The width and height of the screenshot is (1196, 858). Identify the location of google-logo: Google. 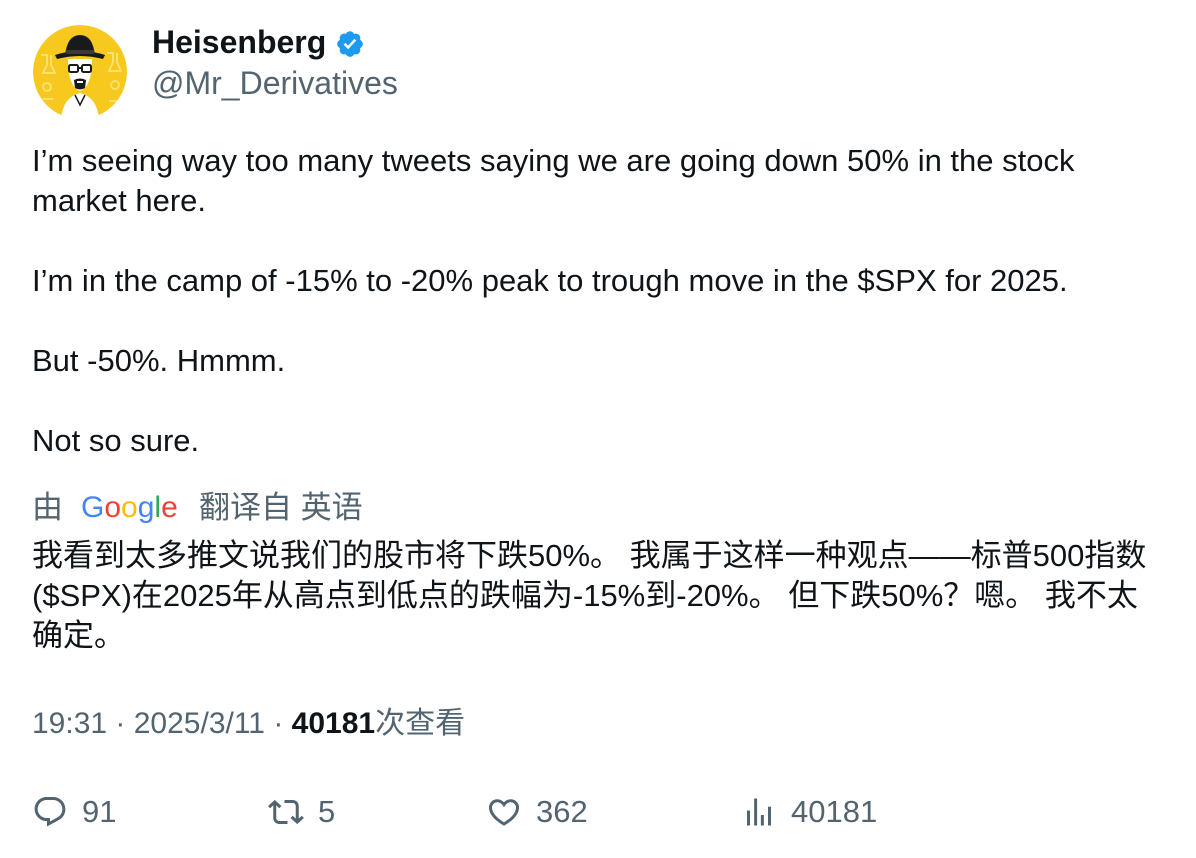
(130, 508).